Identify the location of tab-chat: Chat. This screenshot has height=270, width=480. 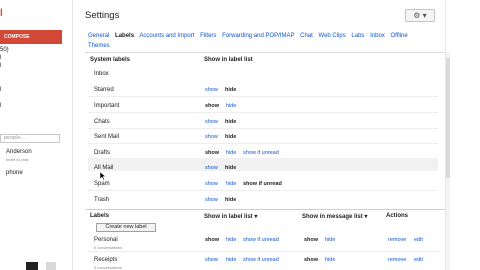
(306, 36).